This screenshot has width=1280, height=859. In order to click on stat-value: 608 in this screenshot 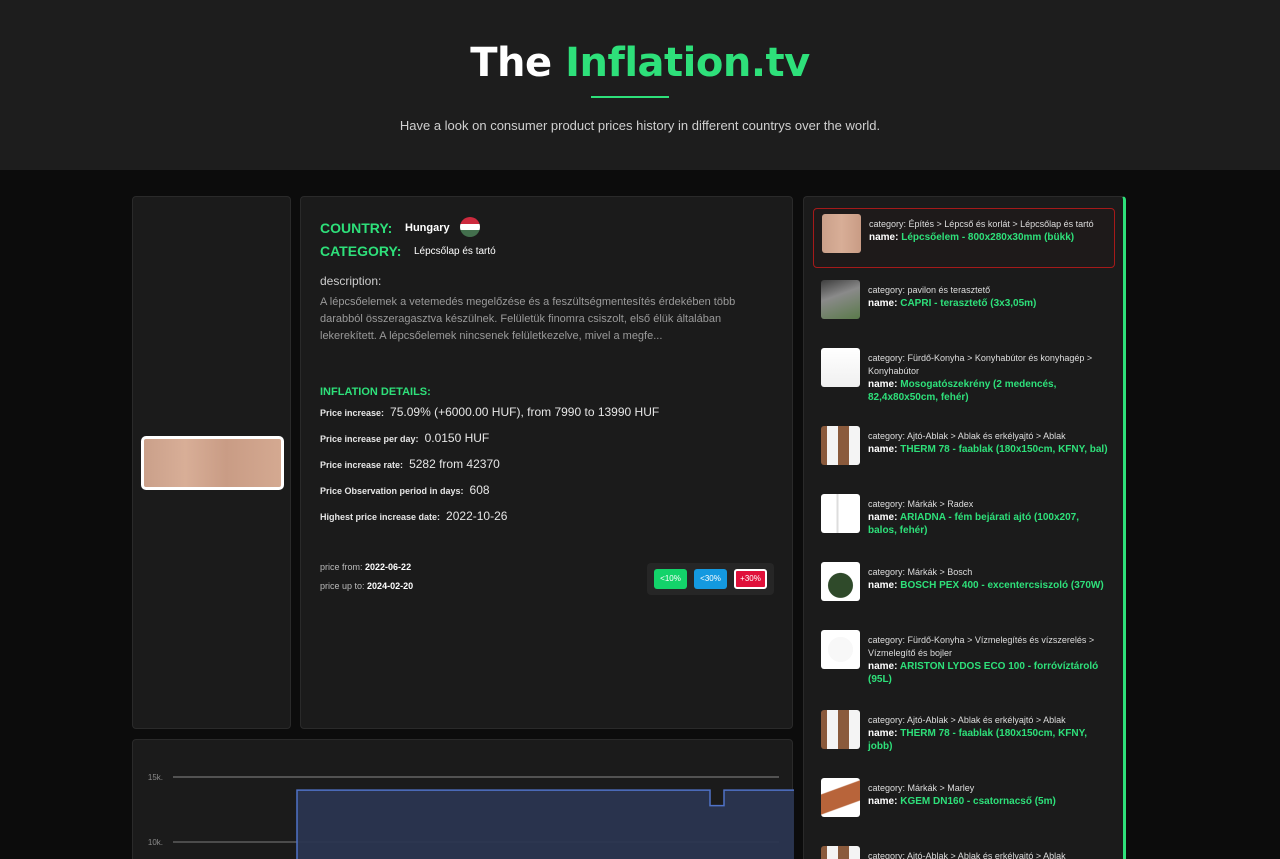, I will do `click(479, 490)`.